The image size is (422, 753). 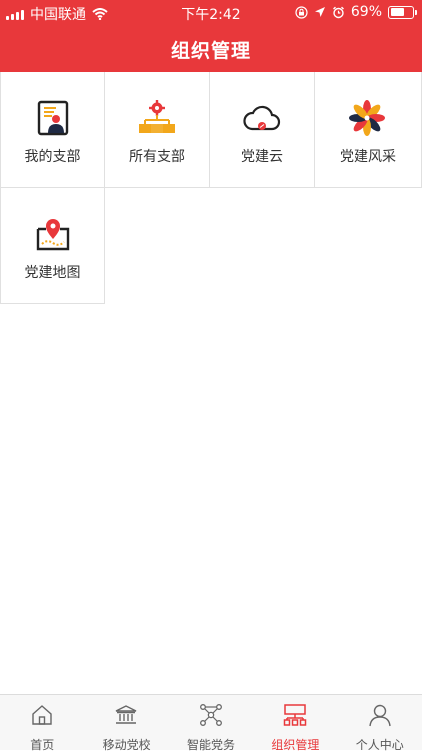 I want to click on tab-profile: 个人中心, so click(x=380, y=723).